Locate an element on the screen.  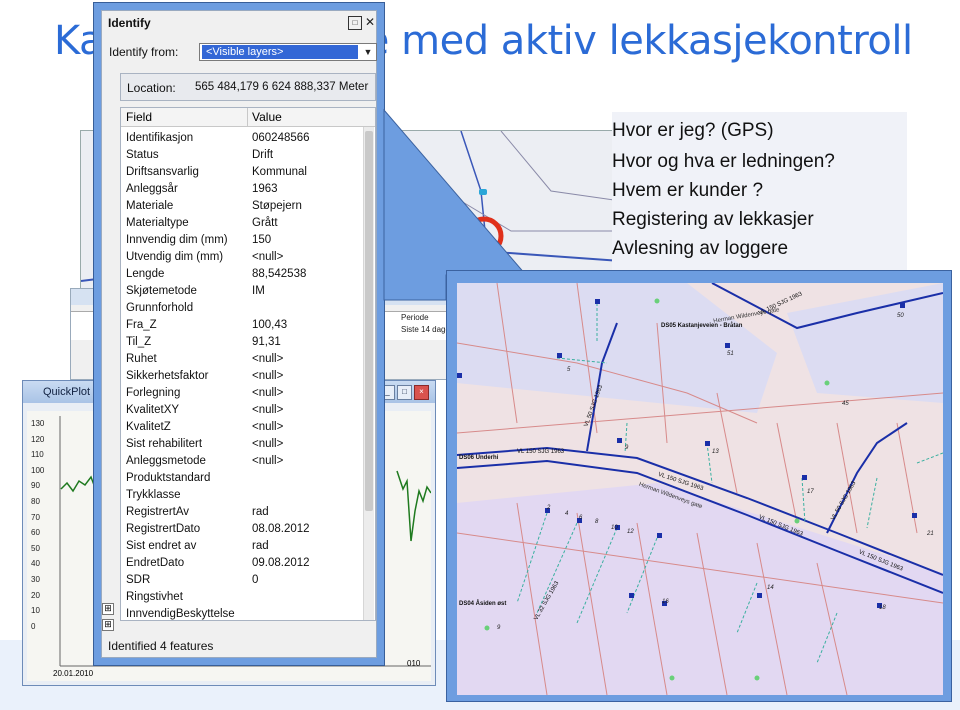
house-number-label: 13 is located at coordinates (715, 452).